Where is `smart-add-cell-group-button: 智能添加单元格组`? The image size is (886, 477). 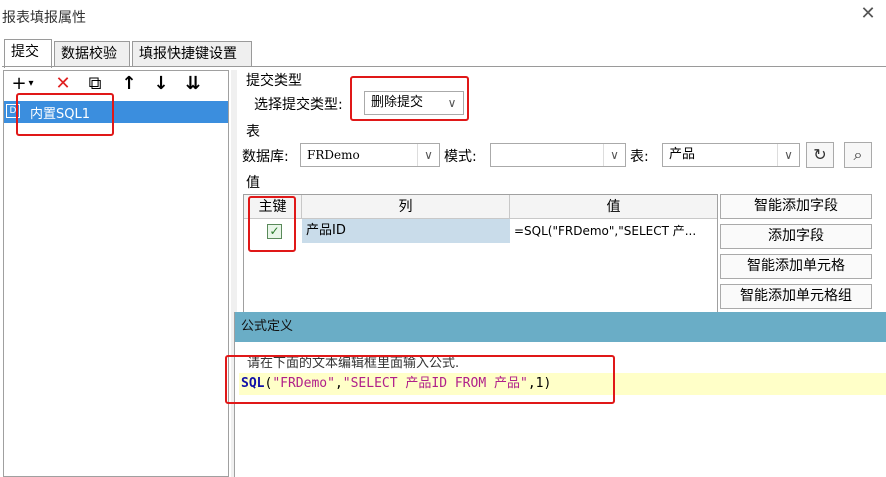 smart-add-cell-group-button: 智能添加单元格组 is located at coordinates (796, 296).